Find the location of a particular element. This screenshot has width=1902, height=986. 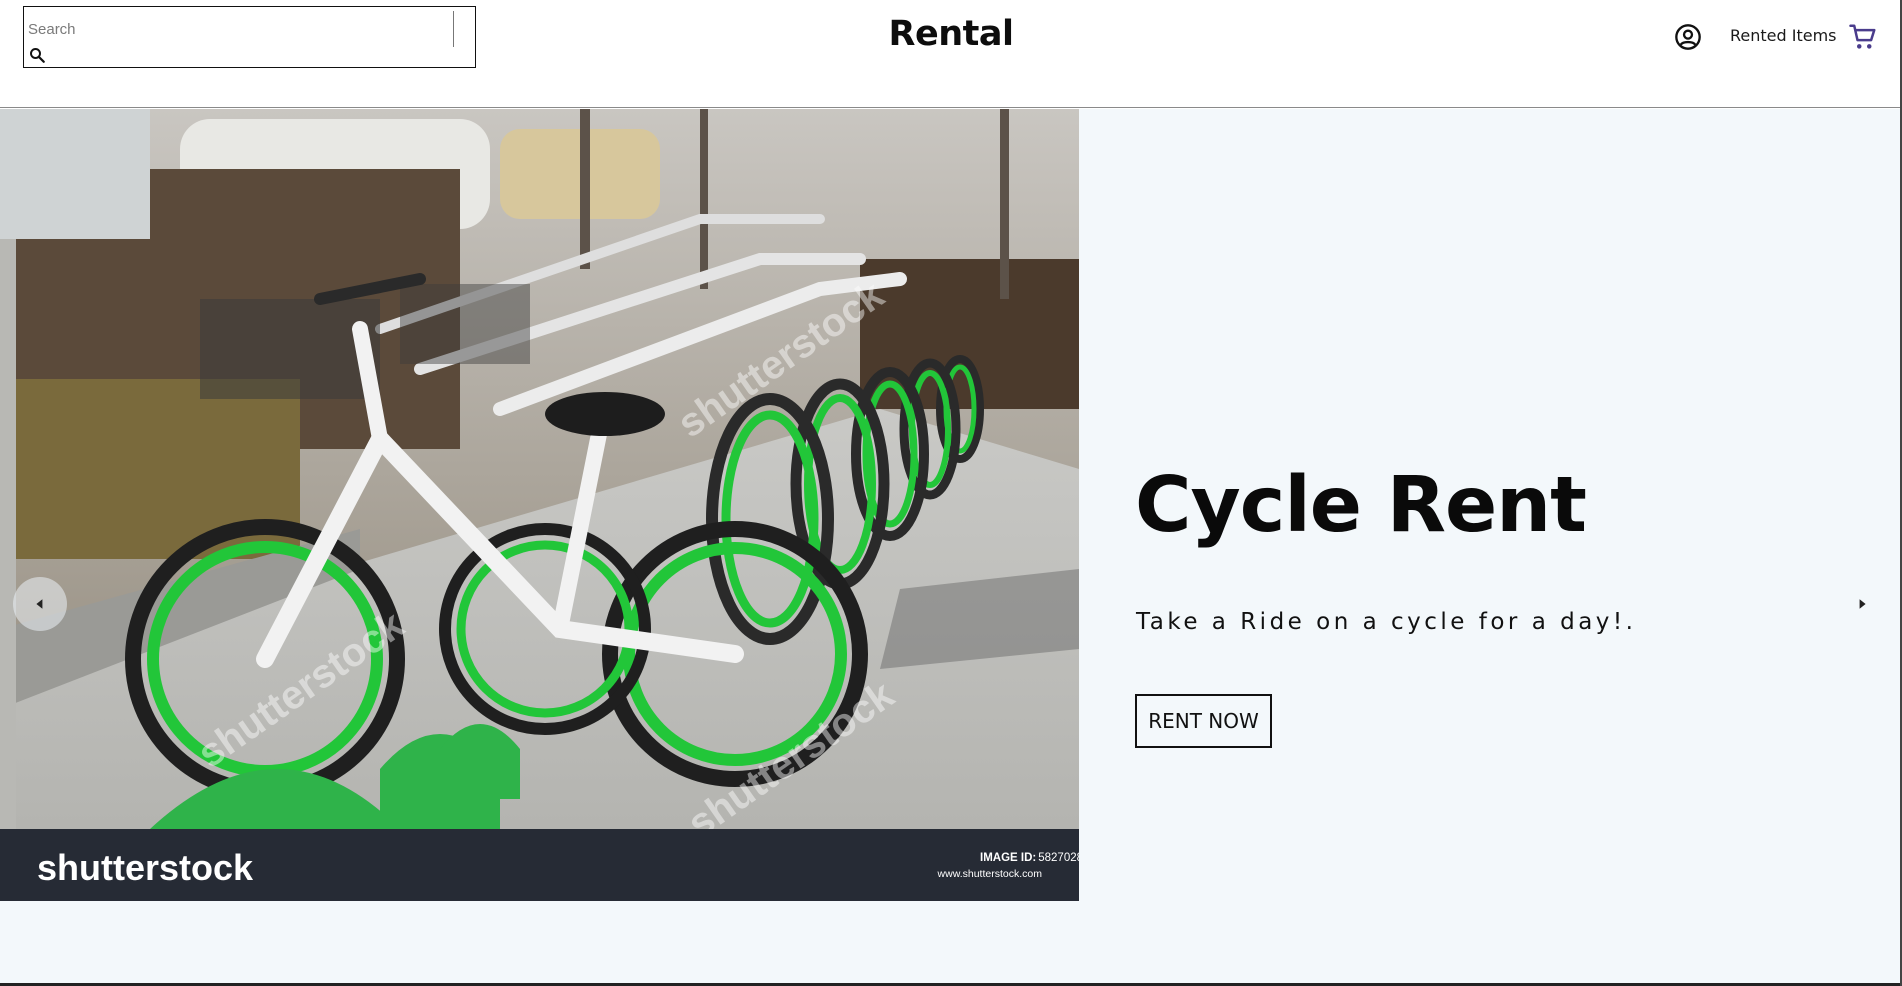

carousel-prev-button is located at coordinates (40, 604).